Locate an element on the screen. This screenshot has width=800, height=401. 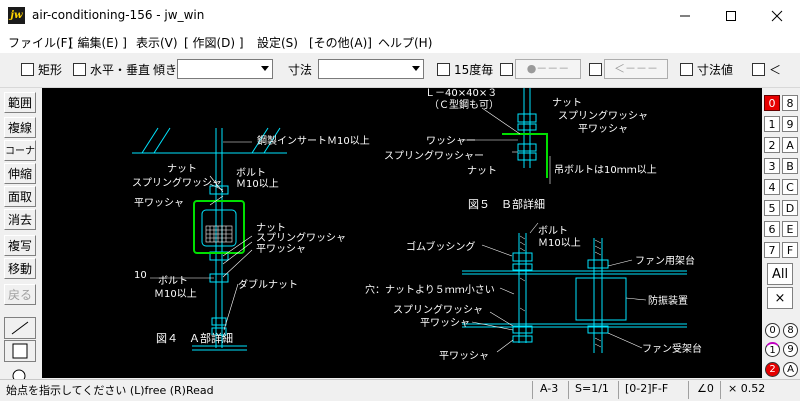
fig5-spring: スプリングワッシャ is located at coordinates (603, 115).